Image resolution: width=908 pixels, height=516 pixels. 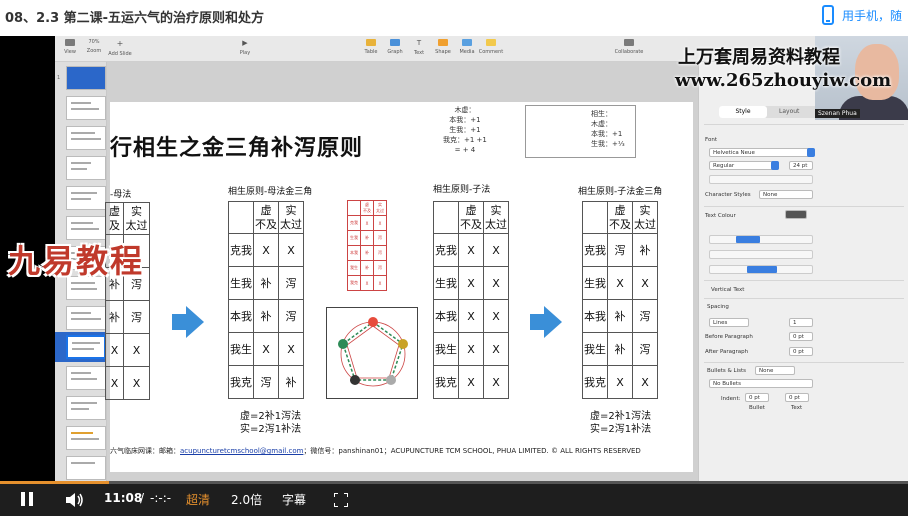 I want to click on text-colour-swatch, so click(x=796, y=214).